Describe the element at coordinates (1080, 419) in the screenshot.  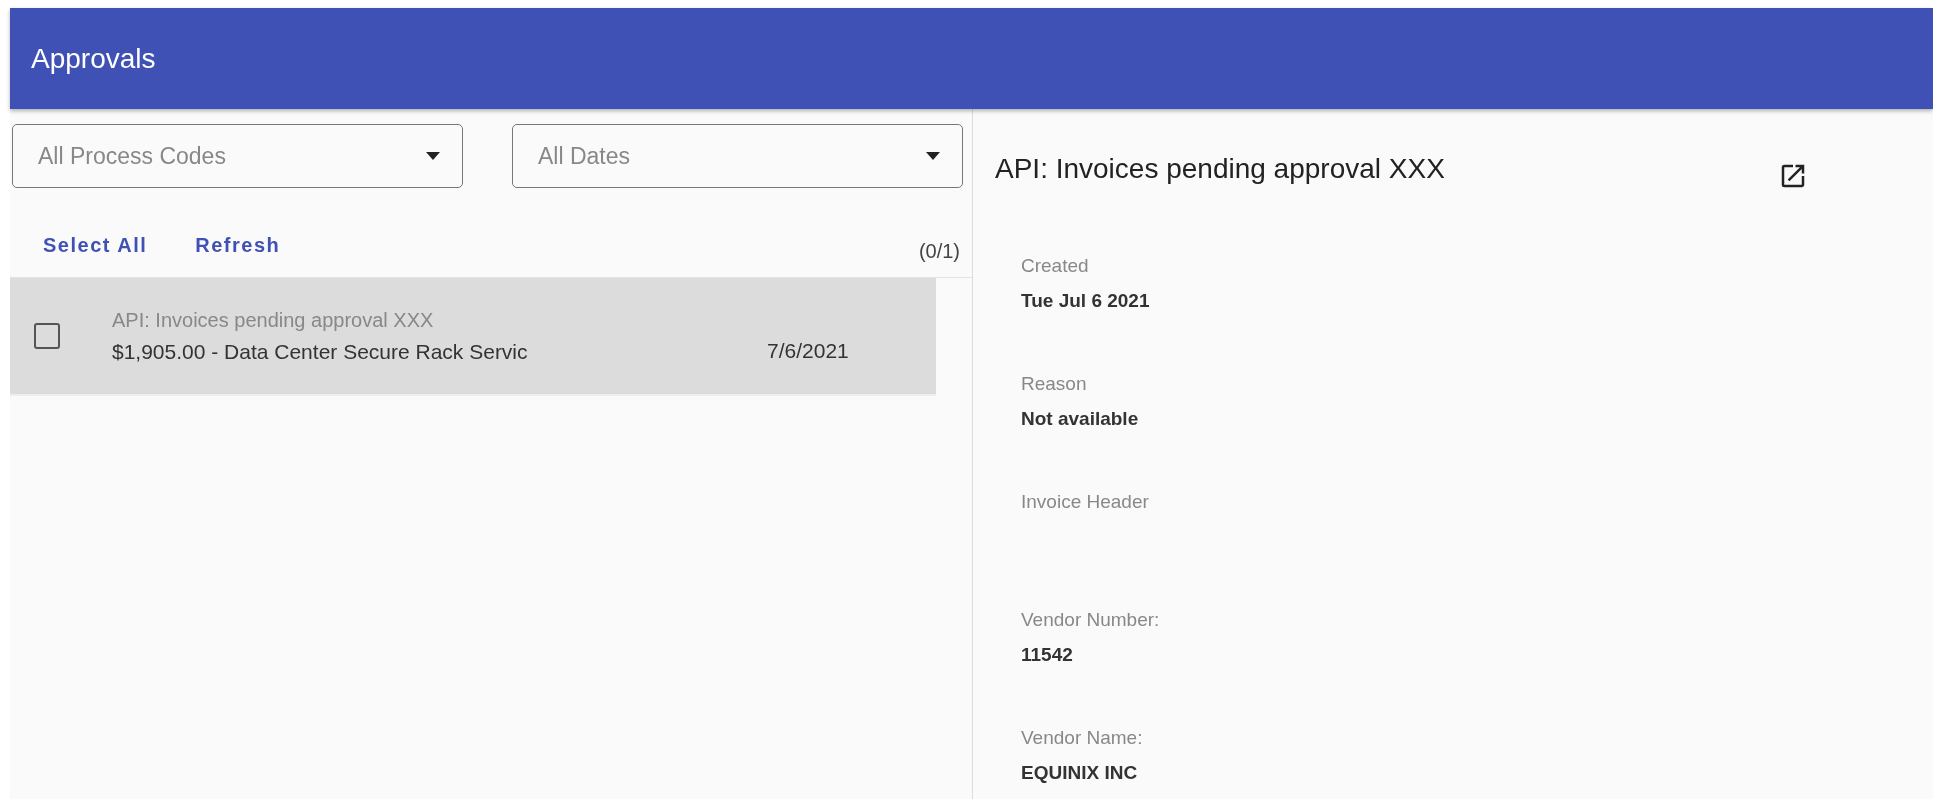
I see `field-value: Not available` at that location.